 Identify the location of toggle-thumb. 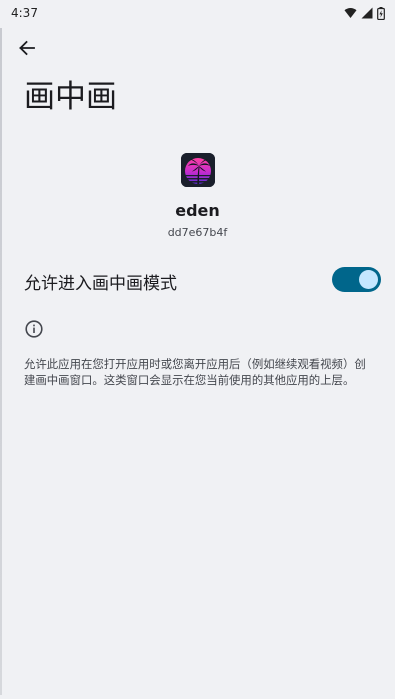
(368, 279).